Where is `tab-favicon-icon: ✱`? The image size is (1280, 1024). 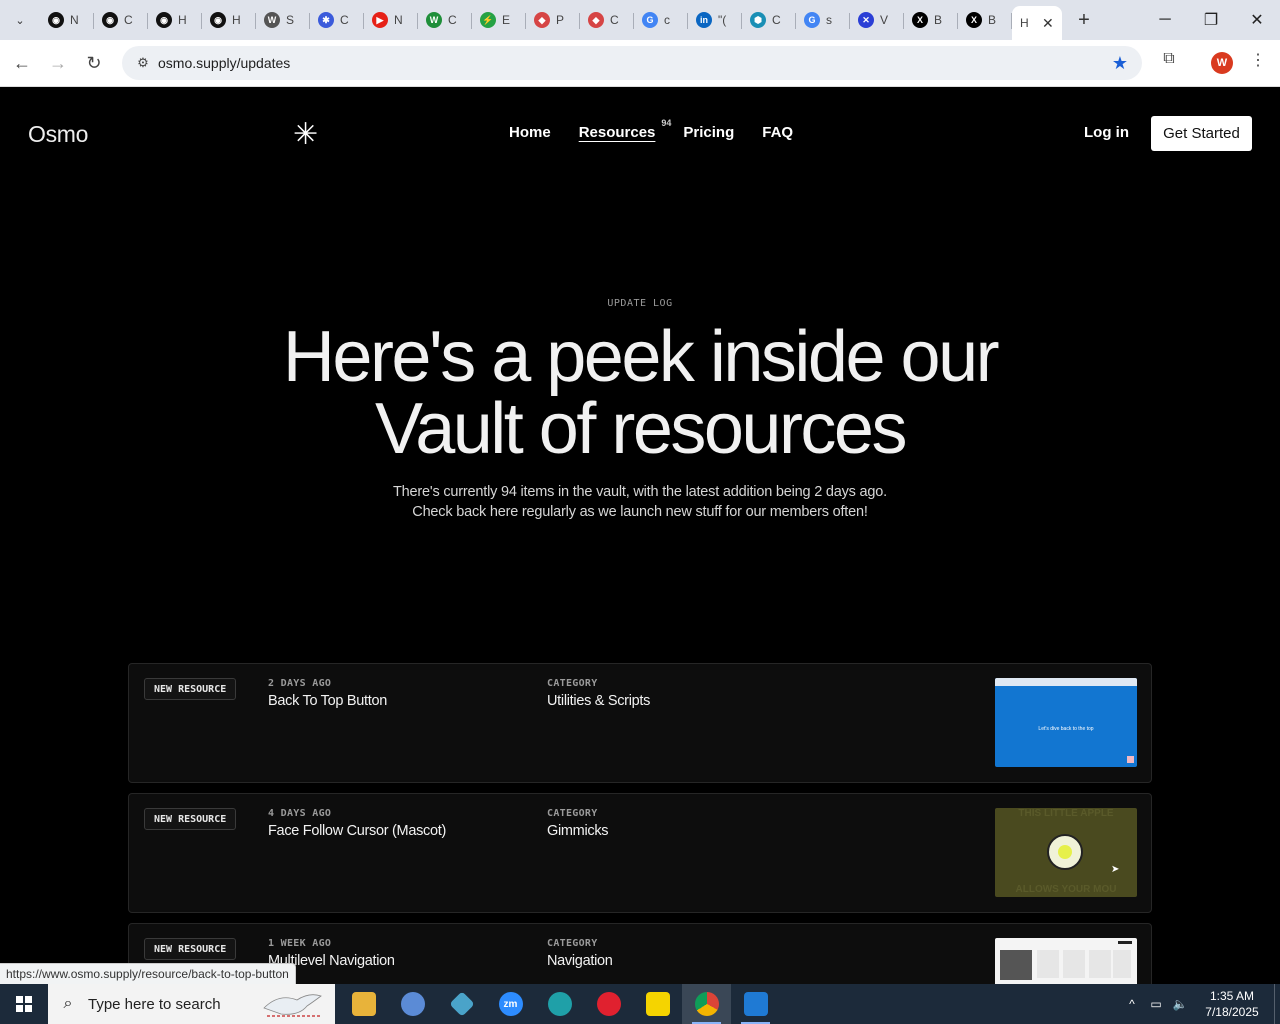
tab-favicon-icon: ✱ is located at coordinates (326, 20).